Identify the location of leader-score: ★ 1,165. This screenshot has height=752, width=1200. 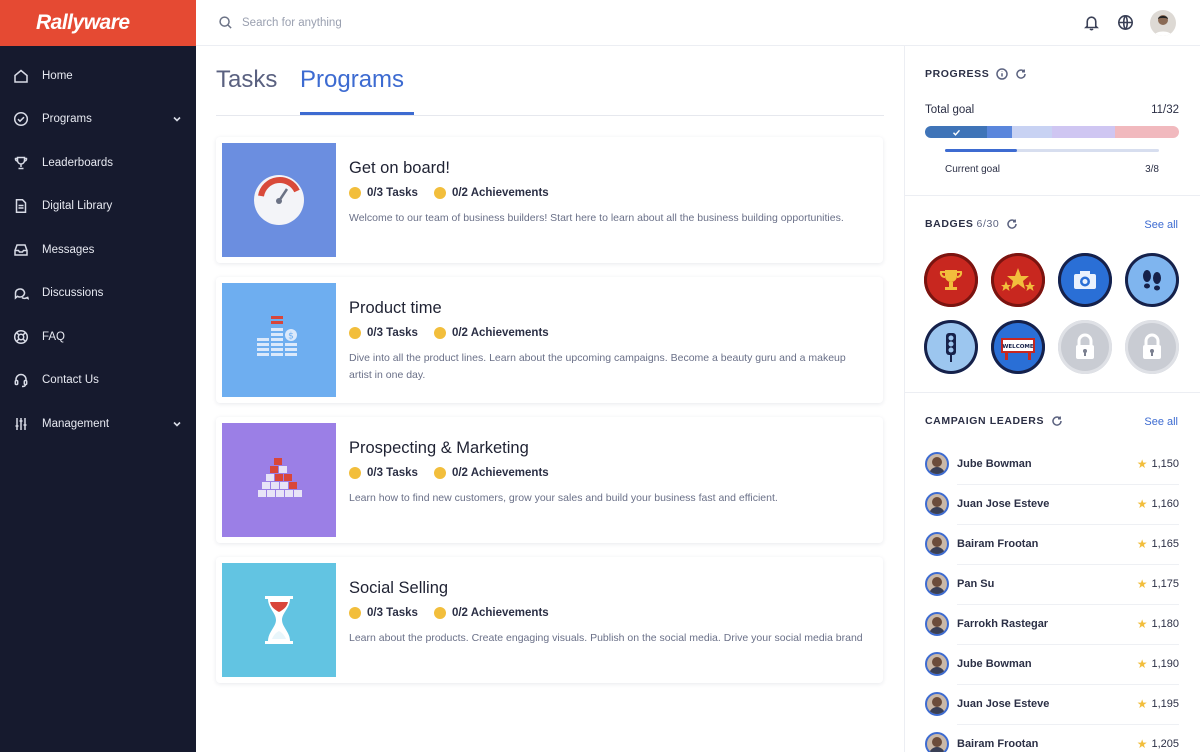
(1158, 544).